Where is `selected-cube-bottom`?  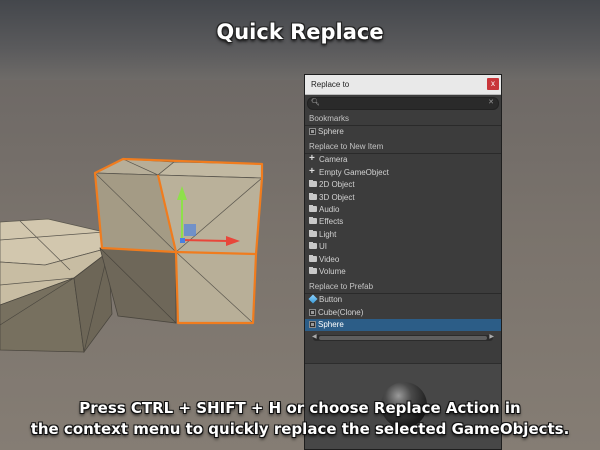 selected-cube-bottom is located at coordinates (216, 287).